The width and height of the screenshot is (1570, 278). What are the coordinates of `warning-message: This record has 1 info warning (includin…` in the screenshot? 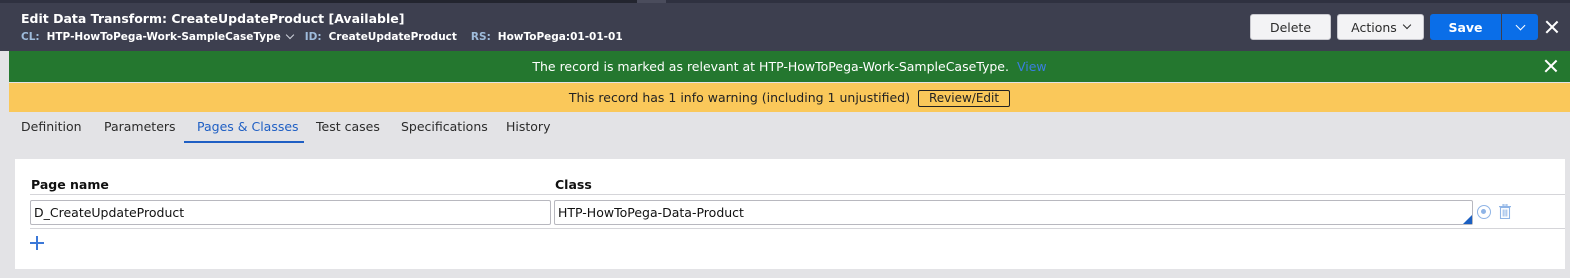 It's located at (739, 97).